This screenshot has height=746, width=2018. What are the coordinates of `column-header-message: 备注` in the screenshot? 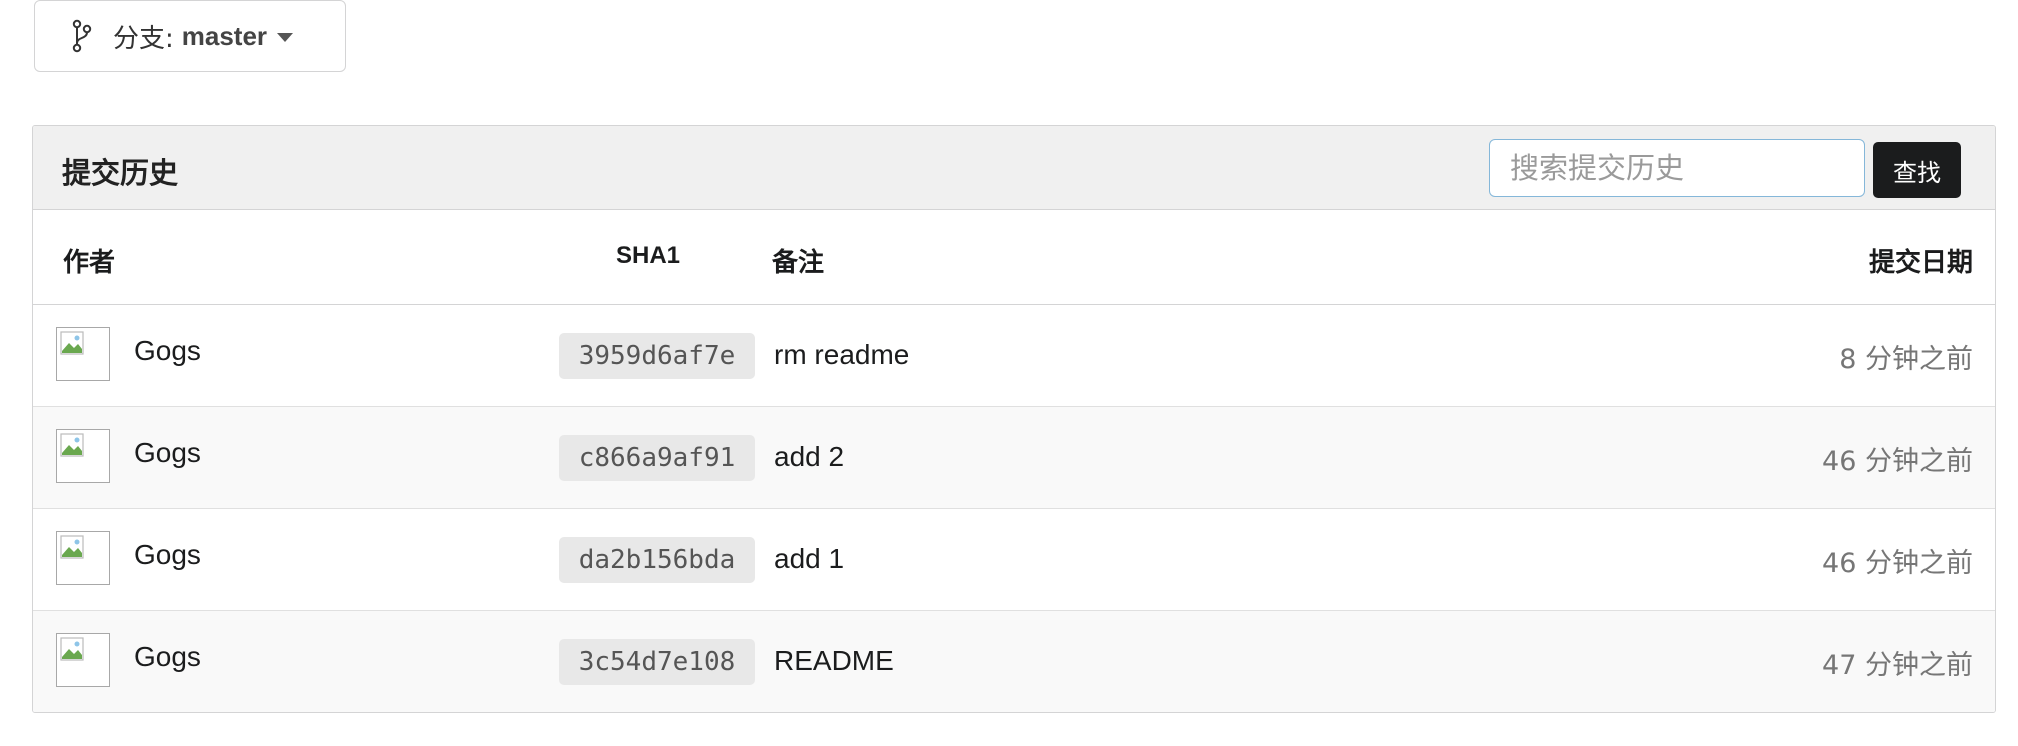 It's located at (798, 263).